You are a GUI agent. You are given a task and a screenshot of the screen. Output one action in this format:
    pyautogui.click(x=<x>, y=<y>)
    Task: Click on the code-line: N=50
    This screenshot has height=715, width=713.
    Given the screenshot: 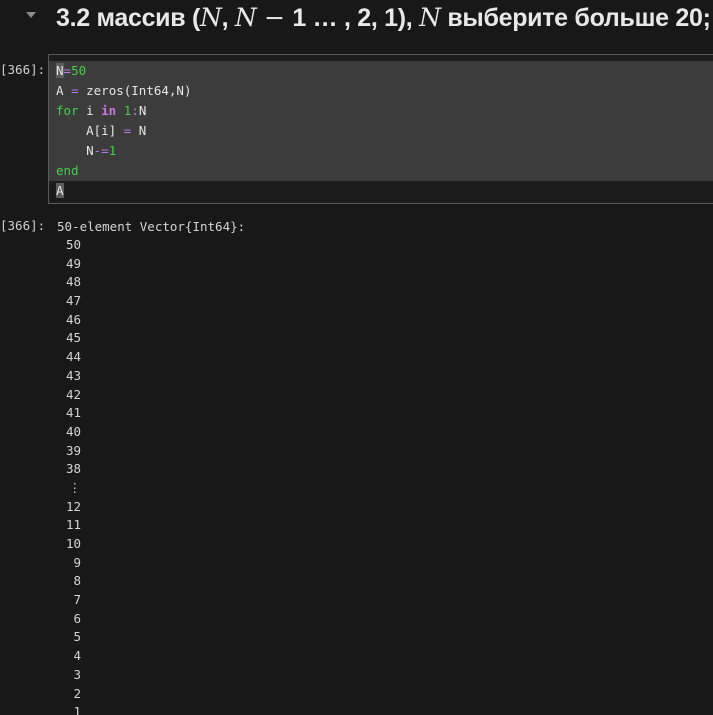 What is the action you would take?
    pyautogui.click(x=381, y=71)
    